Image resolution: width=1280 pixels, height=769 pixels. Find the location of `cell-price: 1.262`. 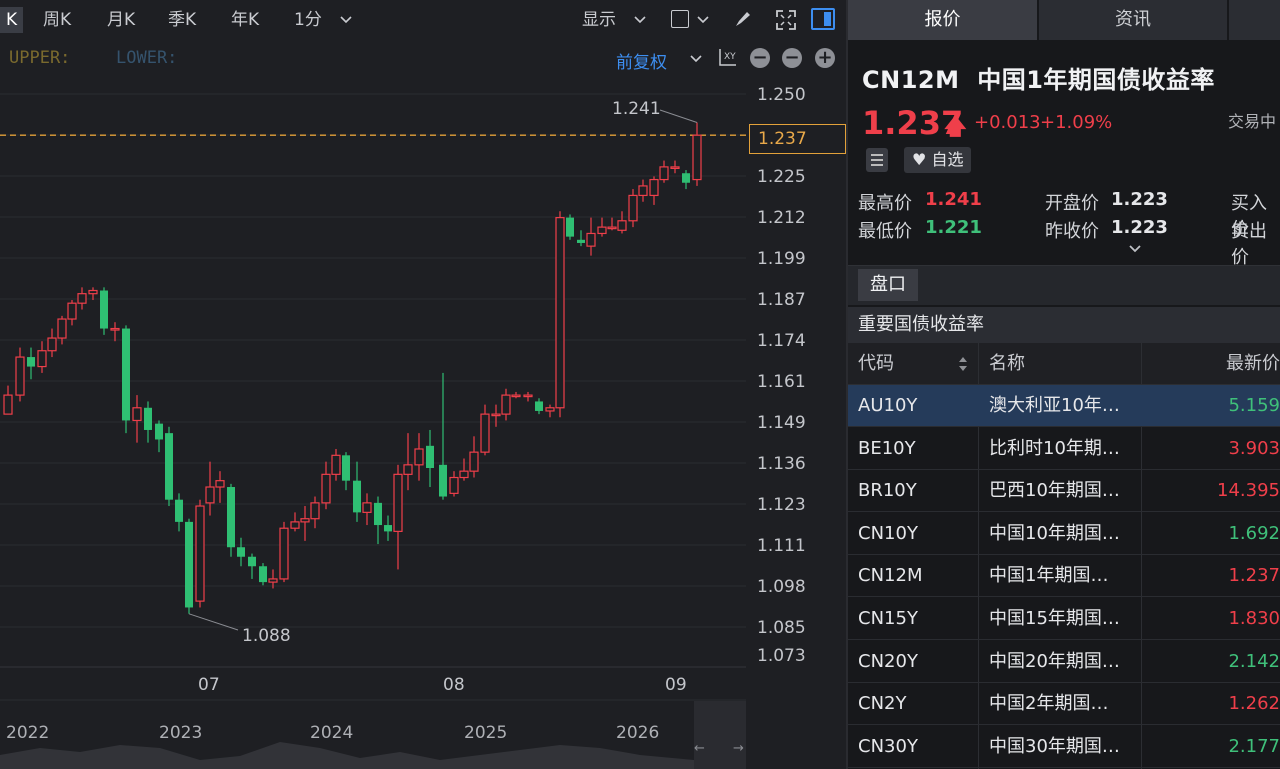

cell-price: 1.262 is located at coordinates (1254, 704).